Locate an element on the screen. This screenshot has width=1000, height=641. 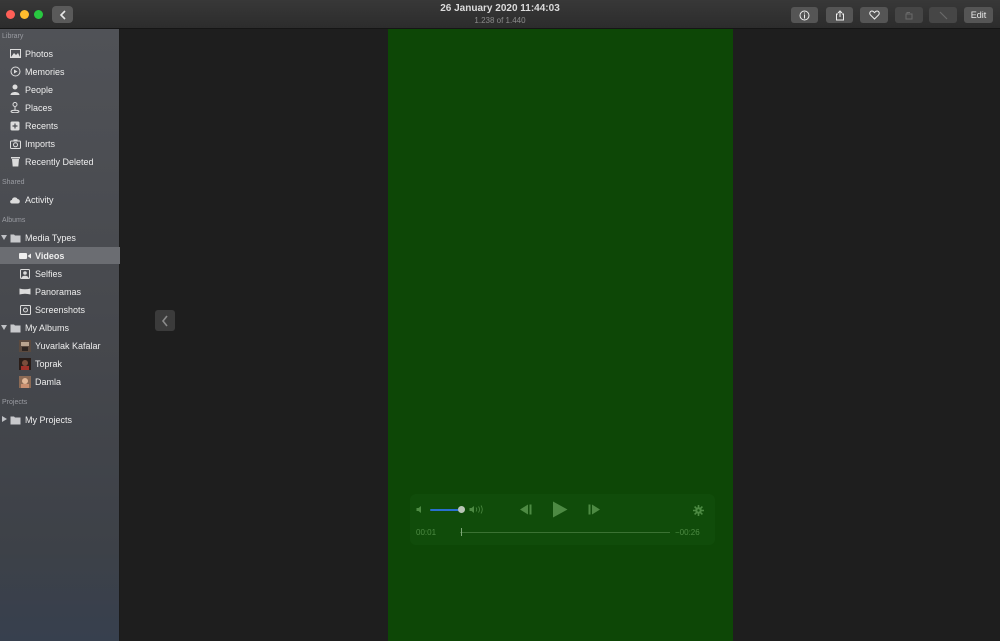
share-button is located at coordinates (839, 15).